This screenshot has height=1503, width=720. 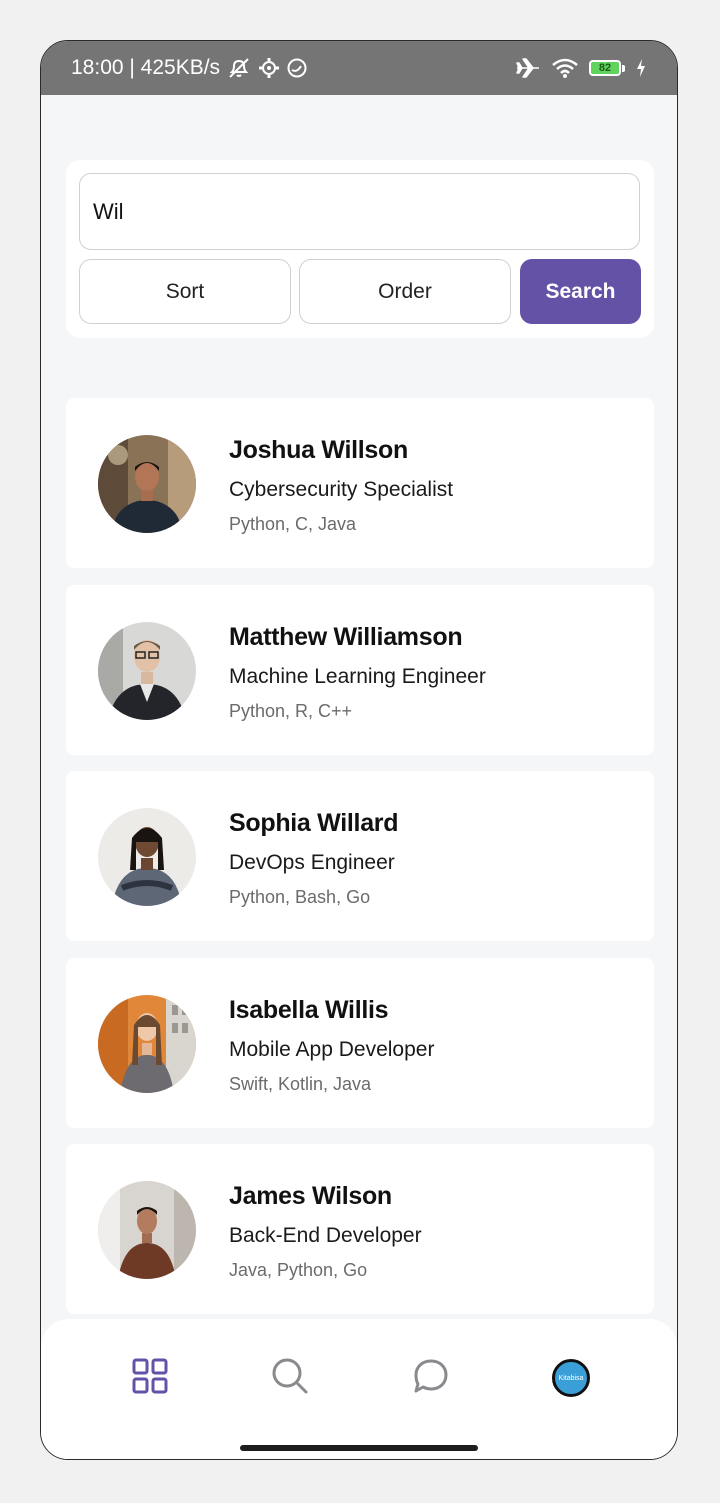 What do you see at coordinates (528, 68) in the screenshot?
I see `airplane-mode-icon` at bounding box center [528, 68].